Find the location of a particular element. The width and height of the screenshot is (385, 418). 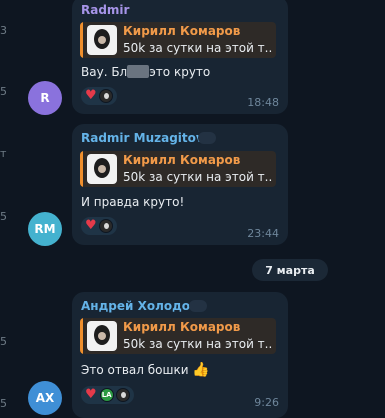

left-panel-edge: 3 5 т 5 5 5 is located at coordinates (7, 207).